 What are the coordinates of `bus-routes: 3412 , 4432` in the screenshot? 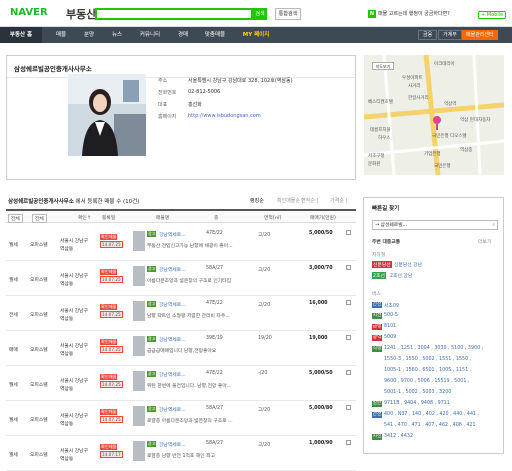 It's located at (398, 436).